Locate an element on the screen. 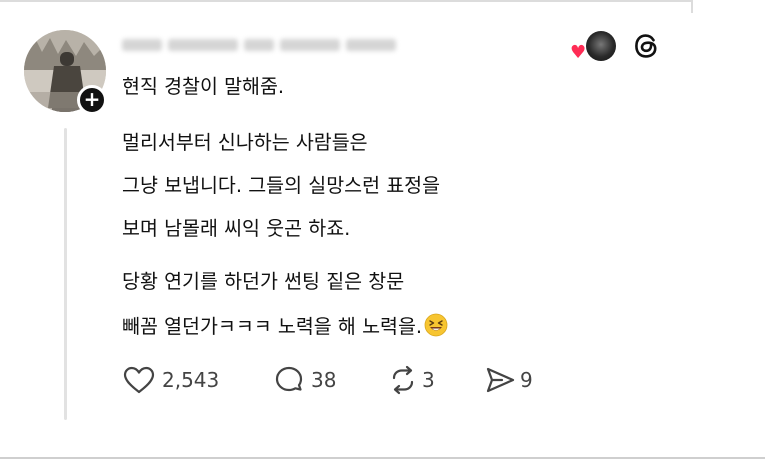 This screenshot has width=775, height=461. repost-button: 3 is located at coordinates (410, 380).